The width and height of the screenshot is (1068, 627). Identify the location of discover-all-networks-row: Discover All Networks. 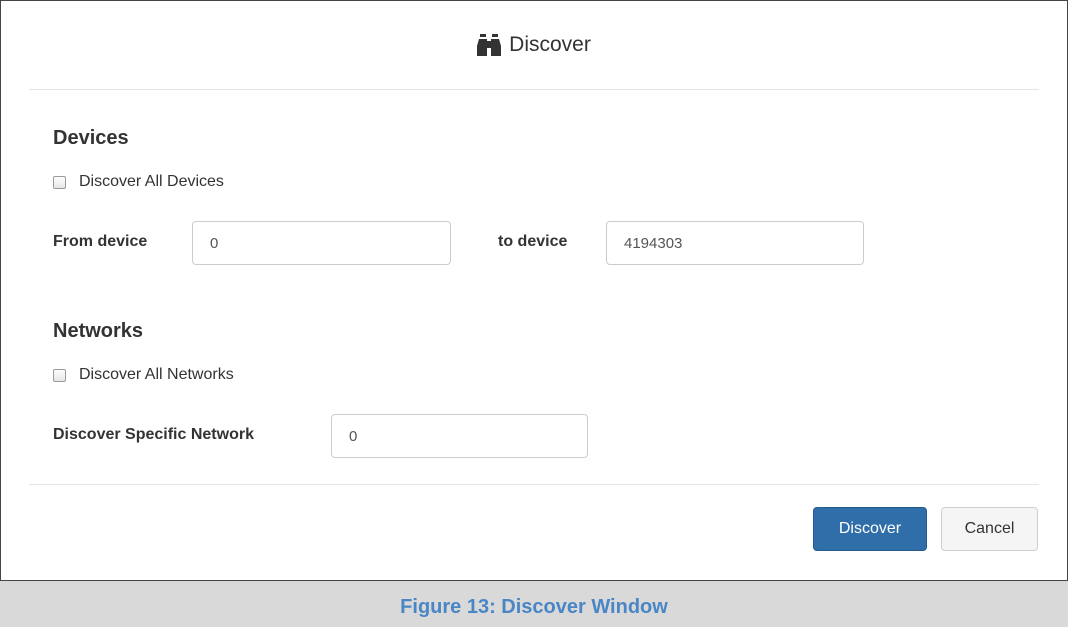
(143, 375).